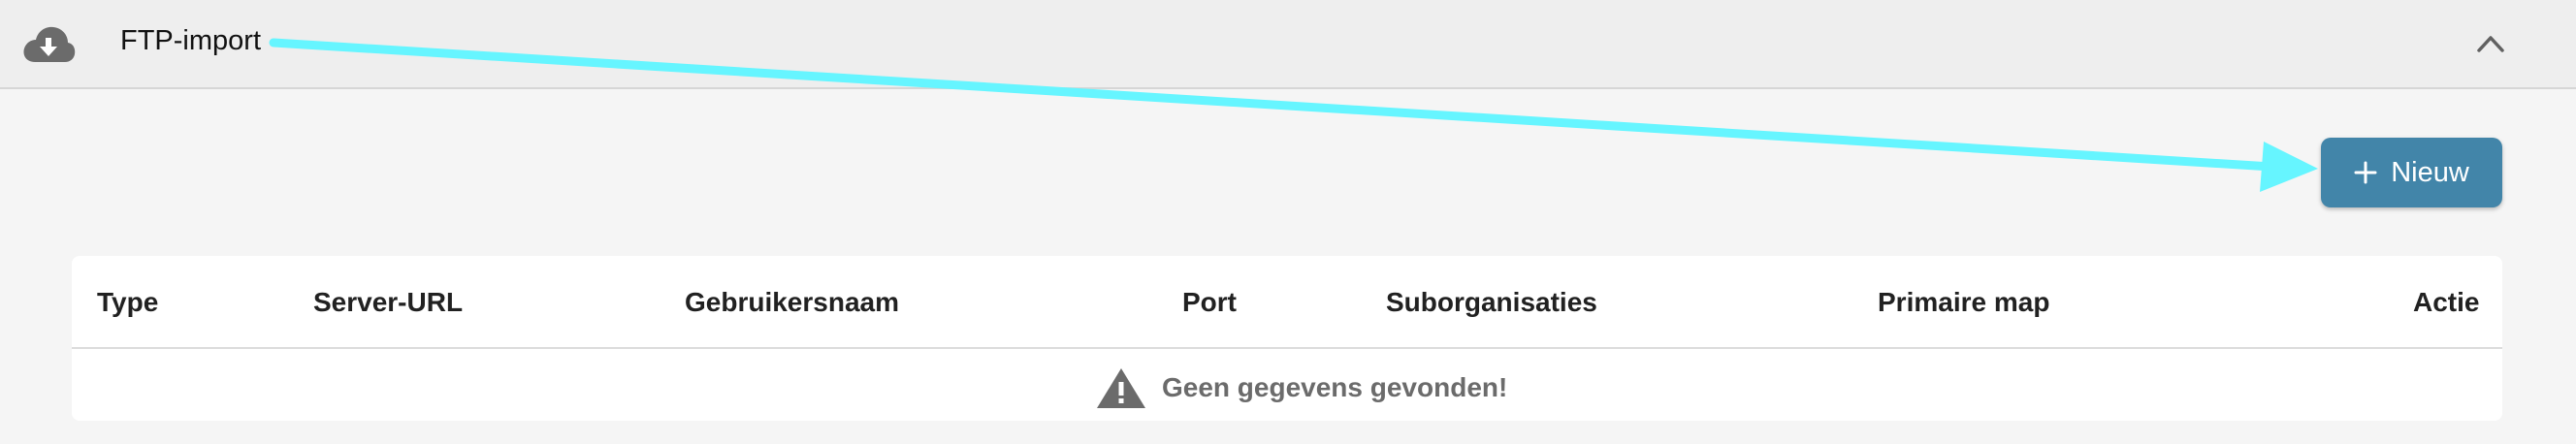 The width and height of the screenshot is (2576, 444). Describe the element at coordinates (127, 302) in the screenshot. I see `column-header-type: Type` at that location.